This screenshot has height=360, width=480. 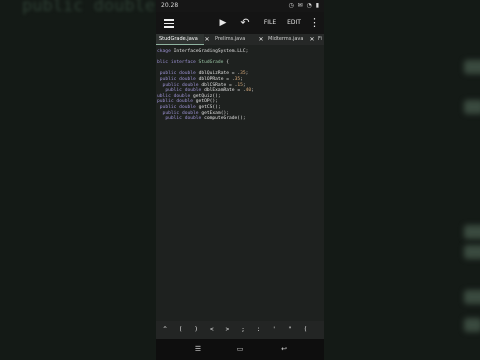 What do you see at coordinates (294, 23) in the screenshot?
I see `edit-menu-button: EDIT` at bounding box center [294, 23].